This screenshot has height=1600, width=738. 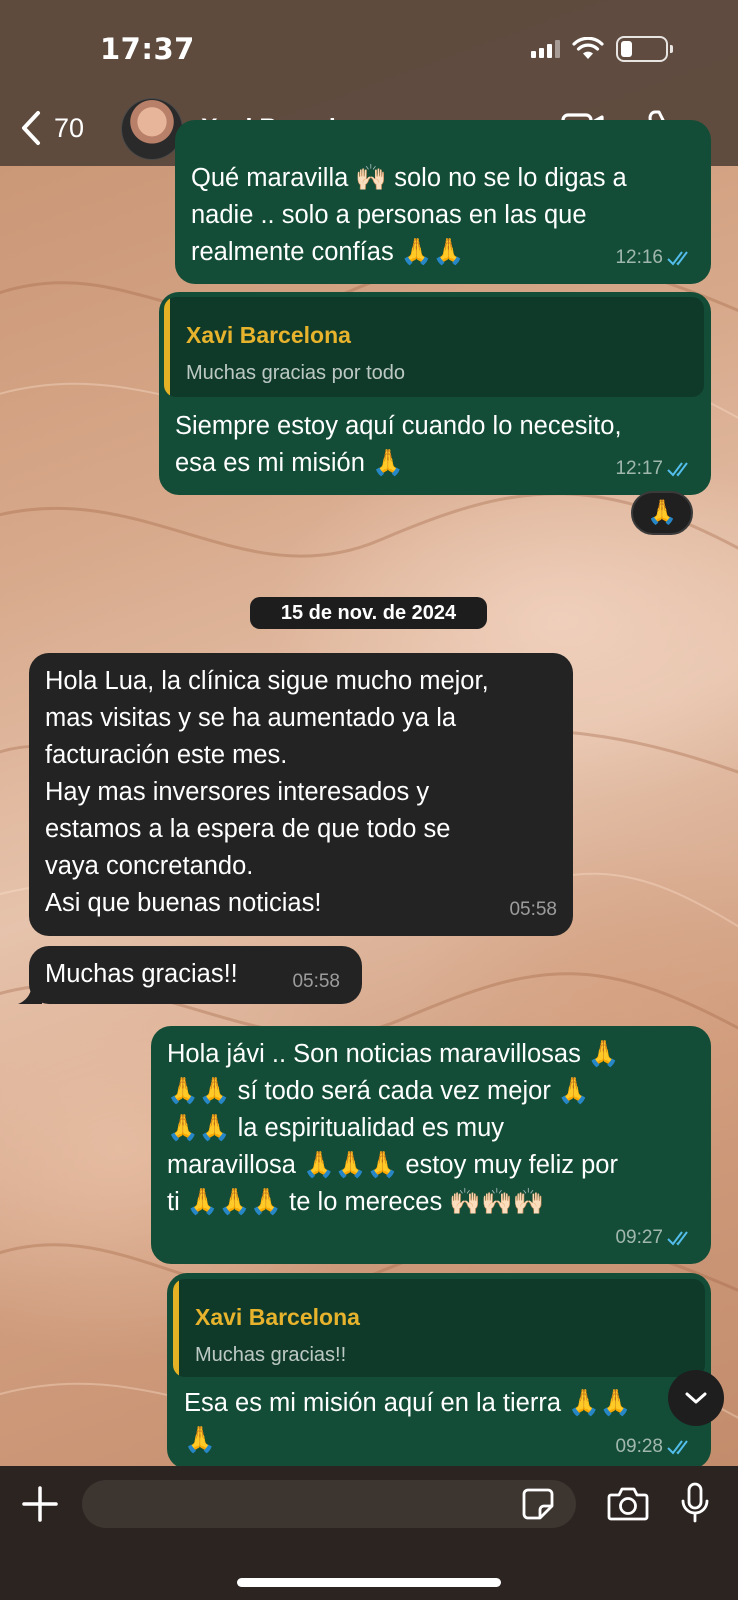 I want to click on wifi-icon, so click(x=588, y=48).